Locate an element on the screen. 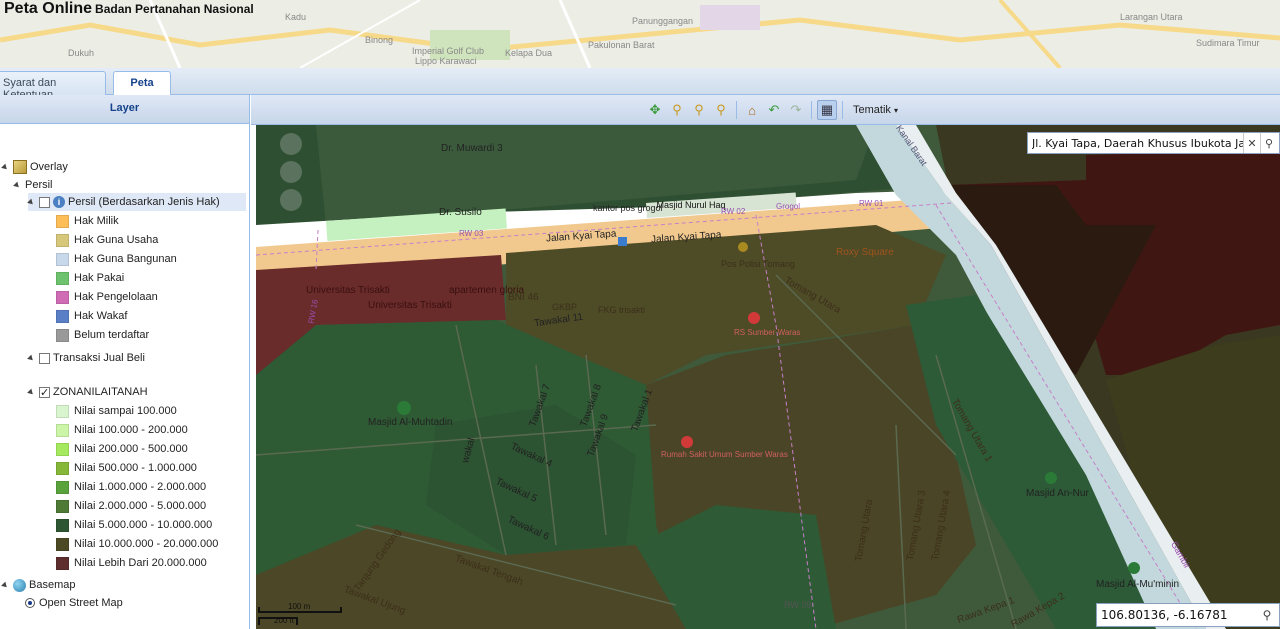  map-poi-label: BNI 46 is located at coordinates (523, 297).